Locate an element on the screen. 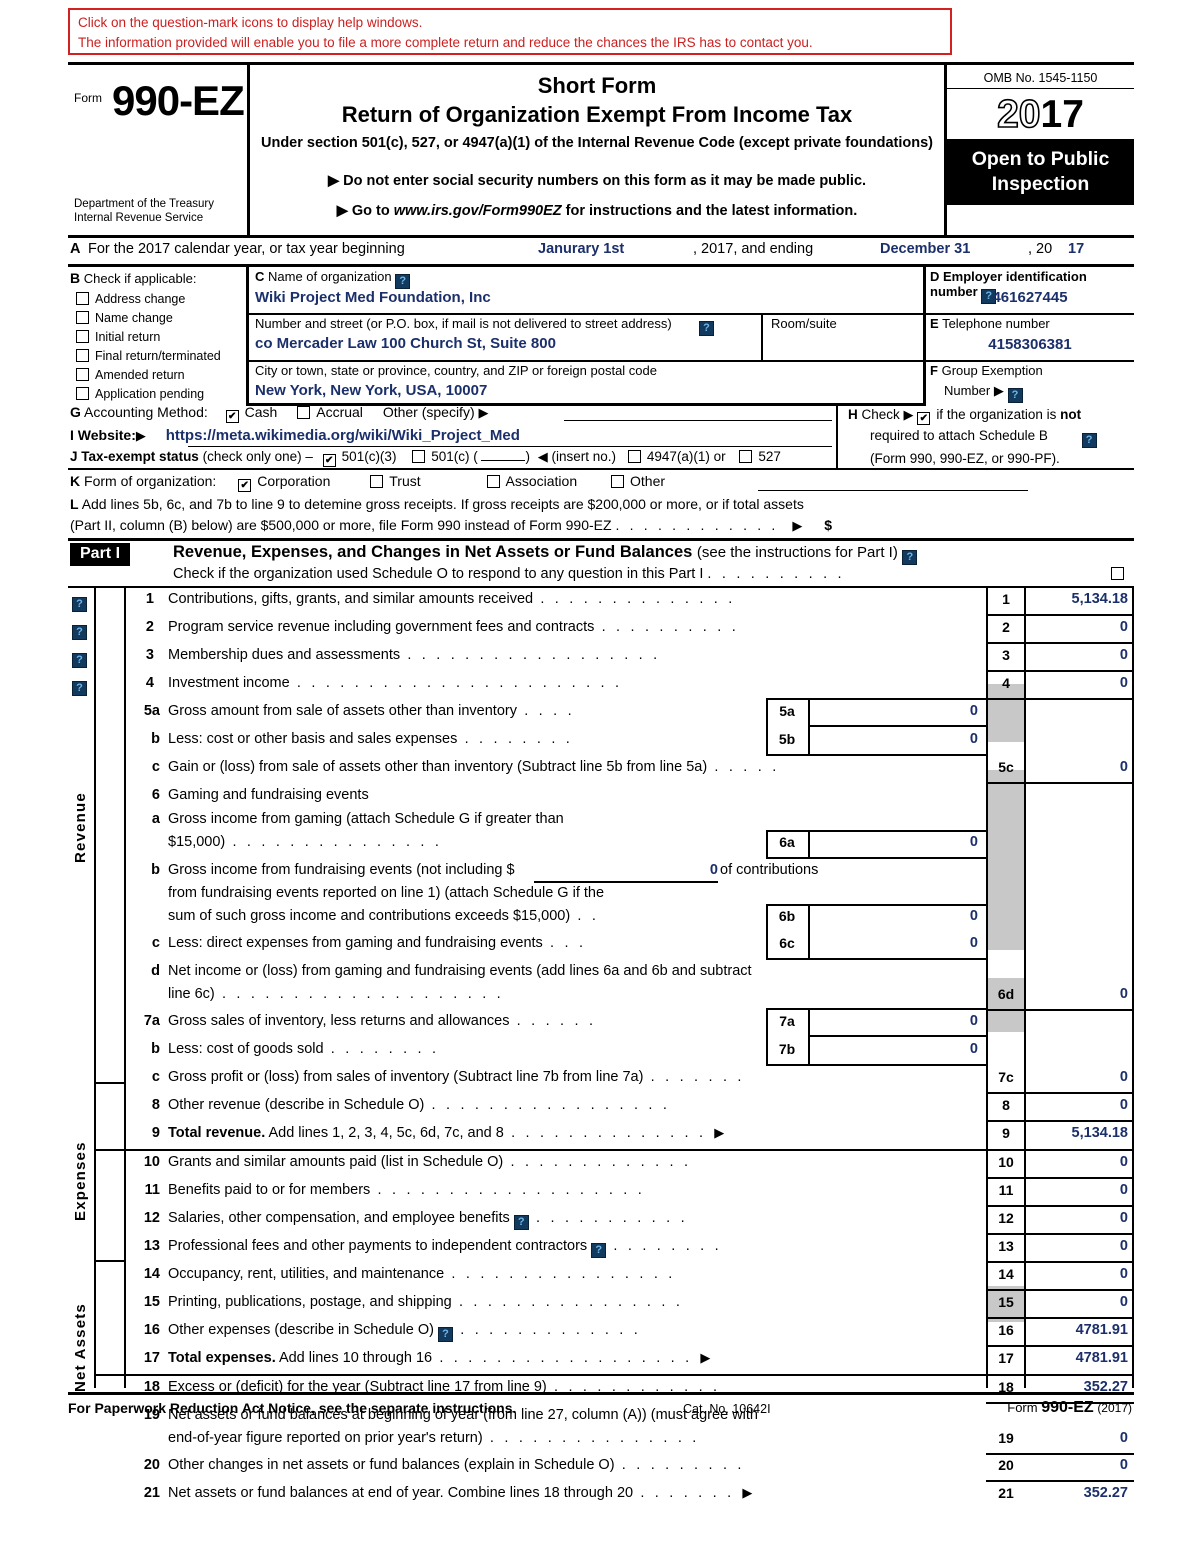  line-box-number: 15 is located at coordinates (1006, 1302).